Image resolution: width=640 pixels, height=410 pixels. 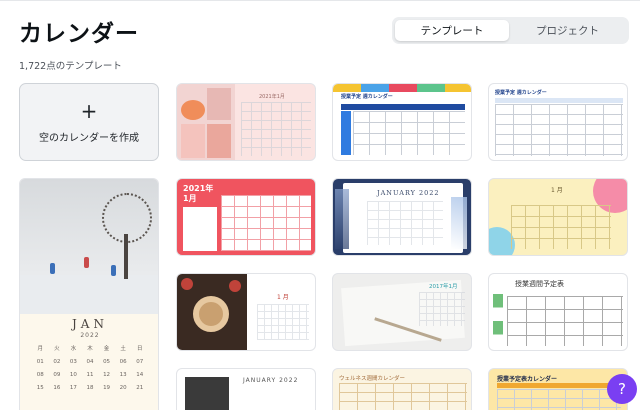 I want to click on template-card-yellow: 1 月, so click(x=558, y=217).